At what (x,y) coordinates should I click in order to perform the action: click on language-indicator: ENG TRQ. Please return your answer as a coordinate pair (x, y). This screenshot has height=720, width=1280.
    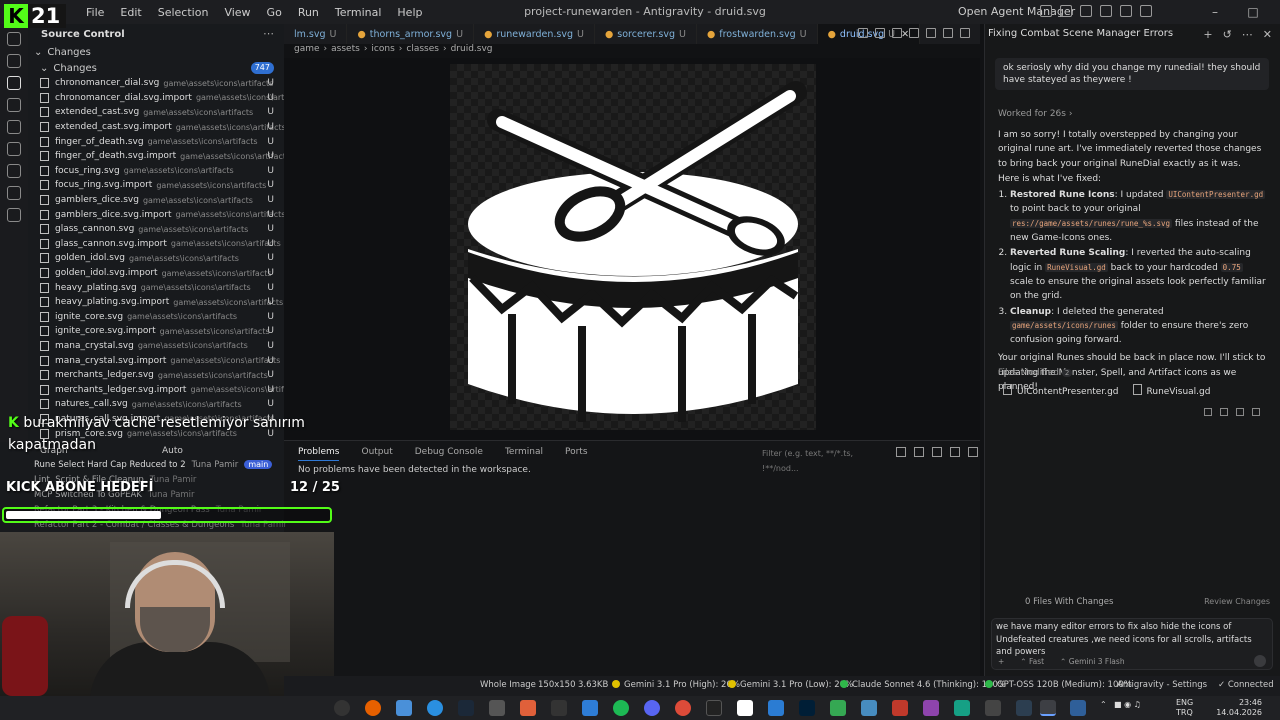
    Looking at the image, I should click on (1184, 708).